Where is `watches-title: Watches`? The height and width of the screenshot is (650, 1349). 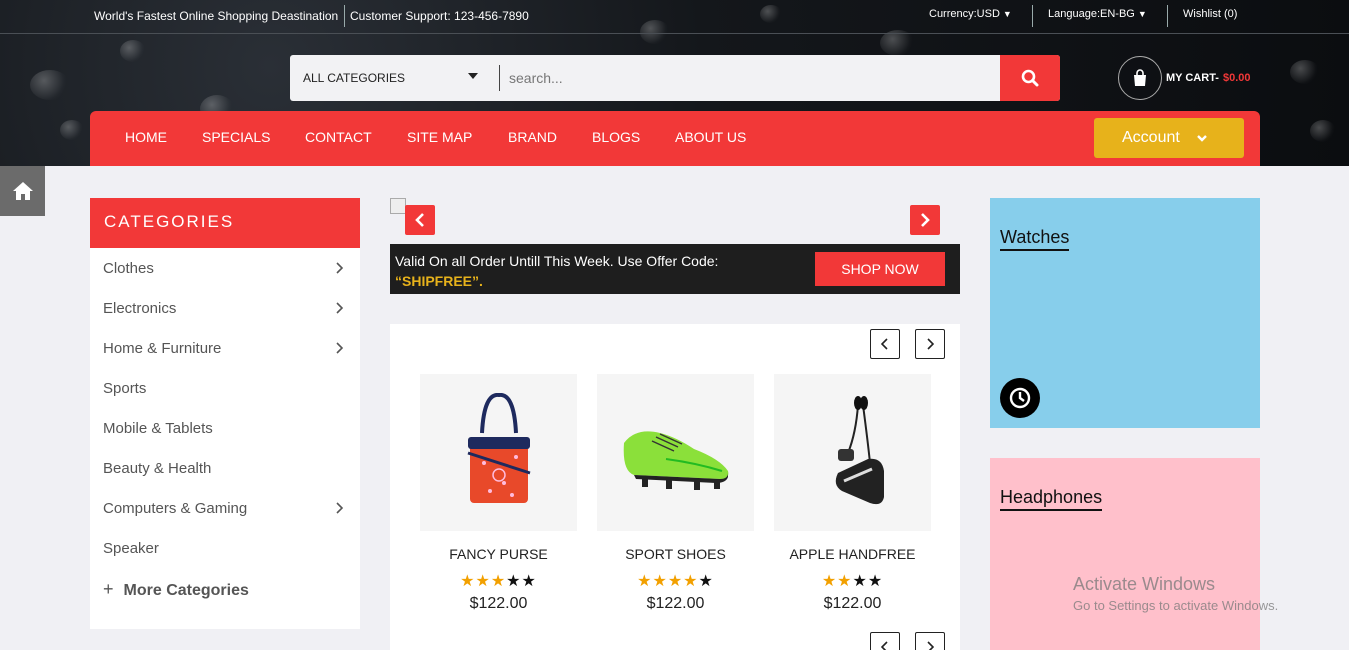 watches-title: Watches is located at coordinates (1035, 239).